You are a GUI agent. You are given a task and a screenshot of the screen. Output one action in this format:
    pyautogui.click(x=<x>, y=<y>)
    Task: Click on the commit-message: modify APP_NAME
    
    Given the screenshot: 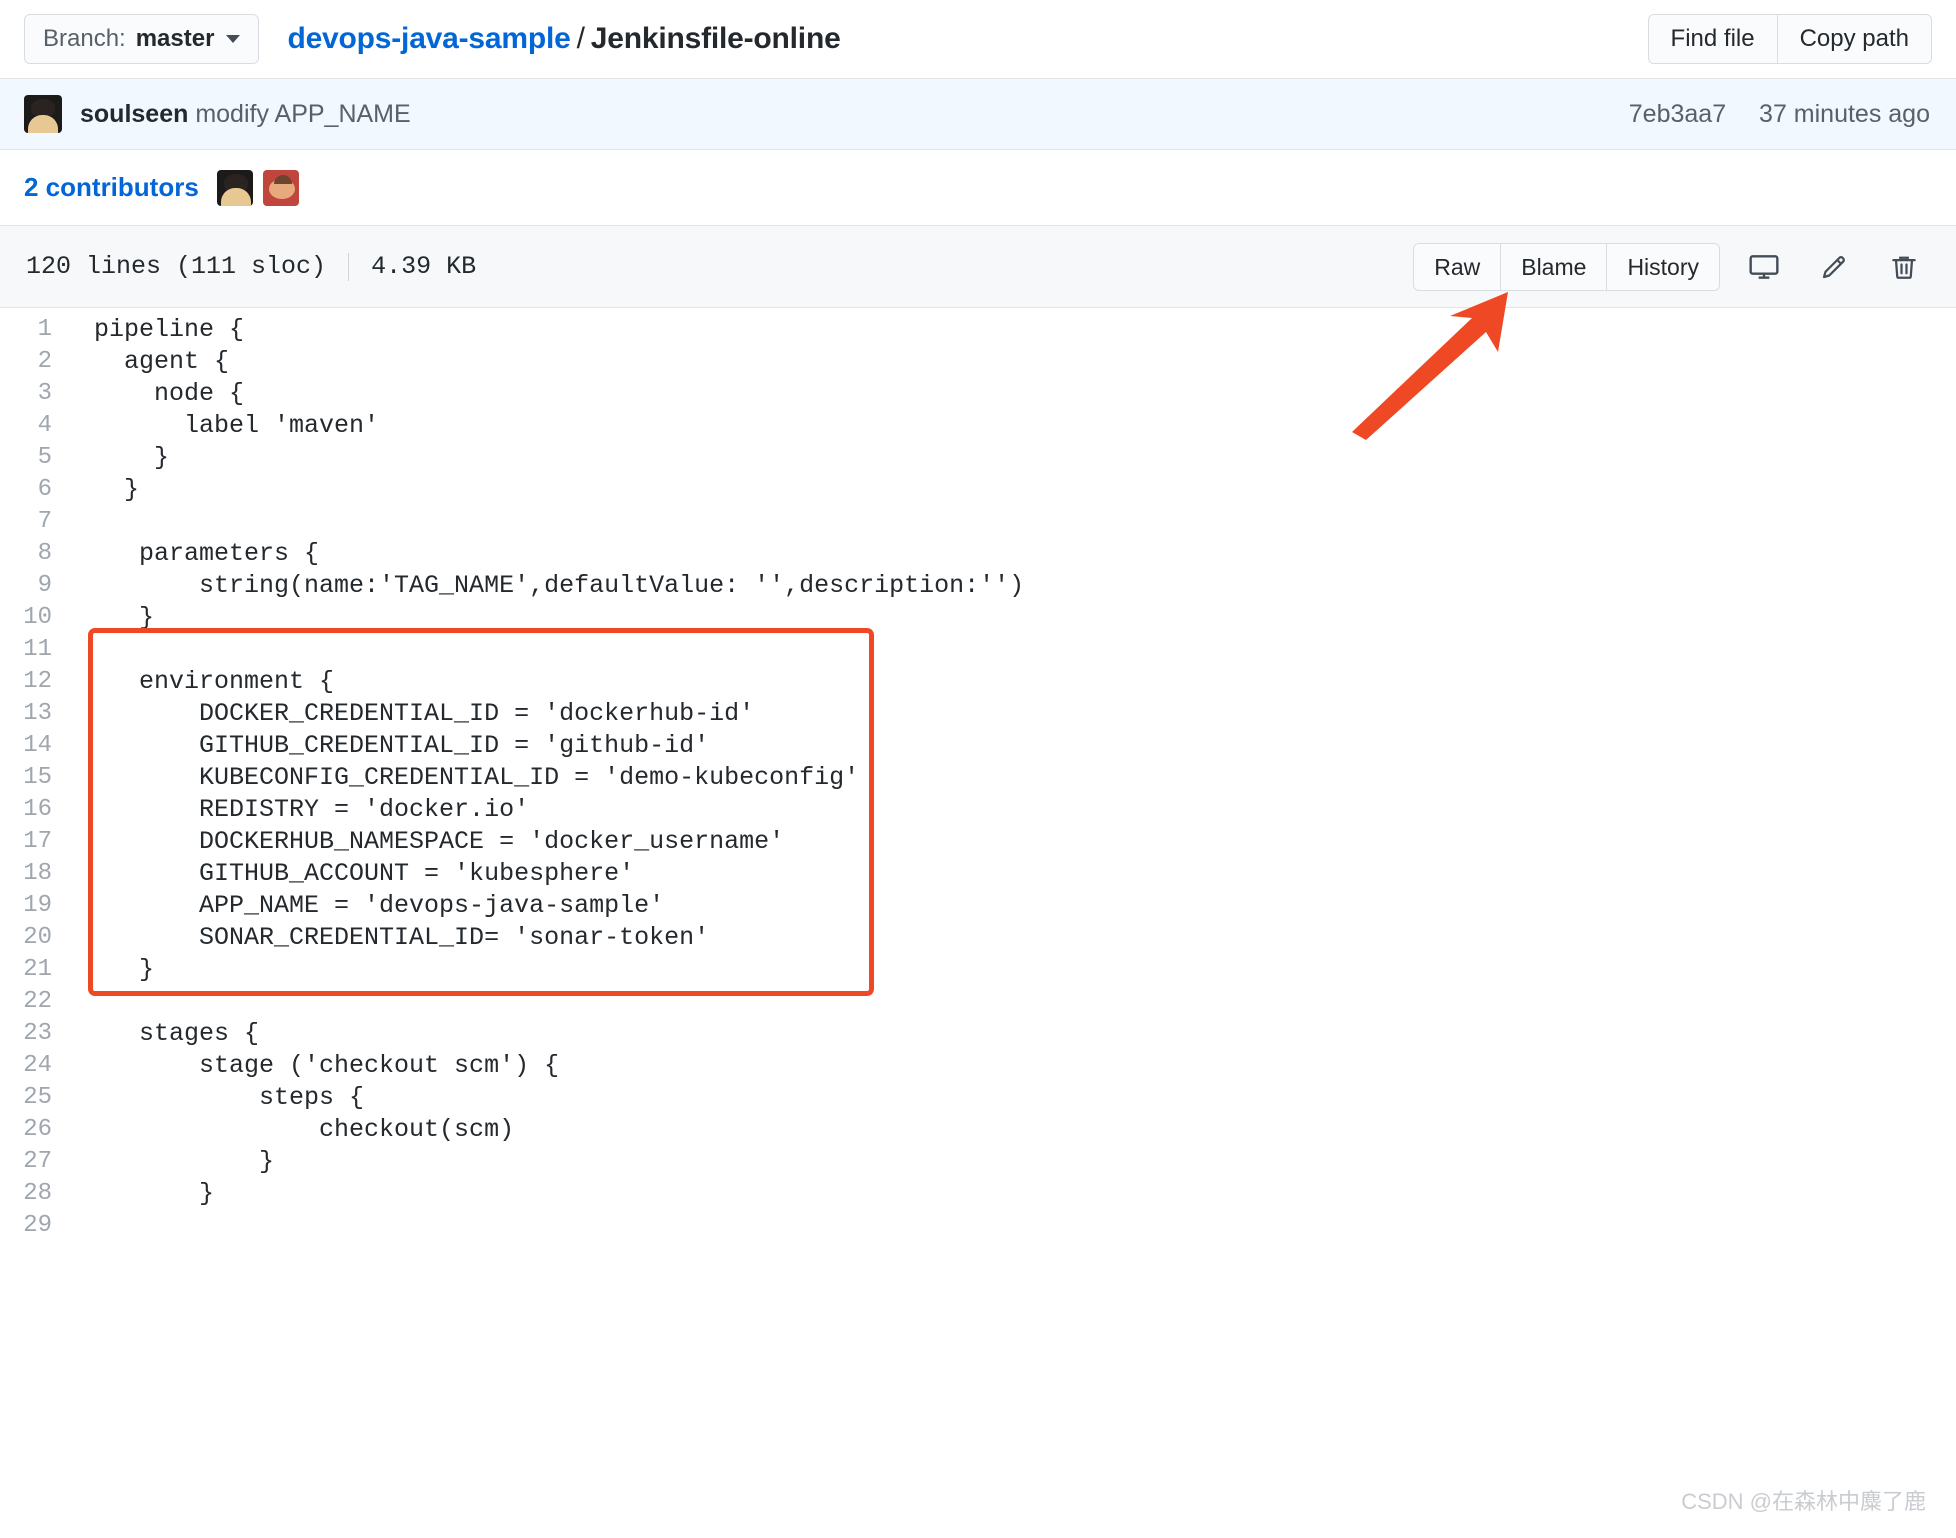 What is the action you would take?
    pyautogui.click(x=302, y=114)
    